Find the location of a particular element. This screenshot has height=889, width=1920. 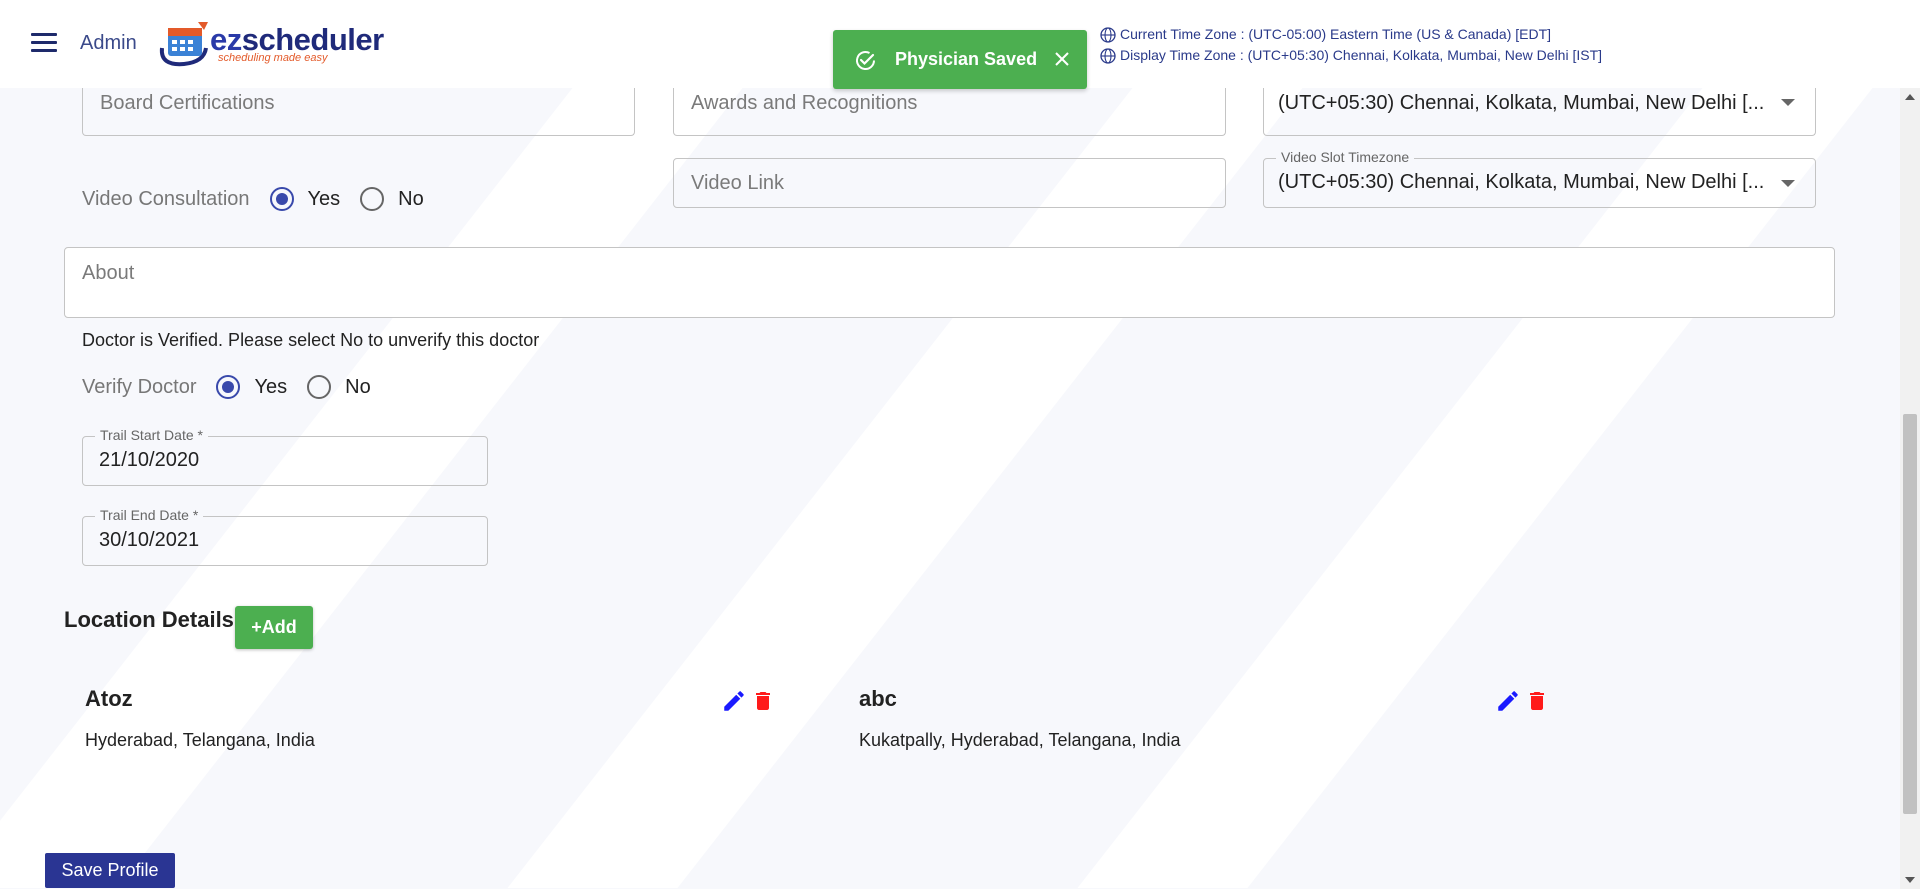

verify-doctor-yes-radio is located at coordinates (228, 387).